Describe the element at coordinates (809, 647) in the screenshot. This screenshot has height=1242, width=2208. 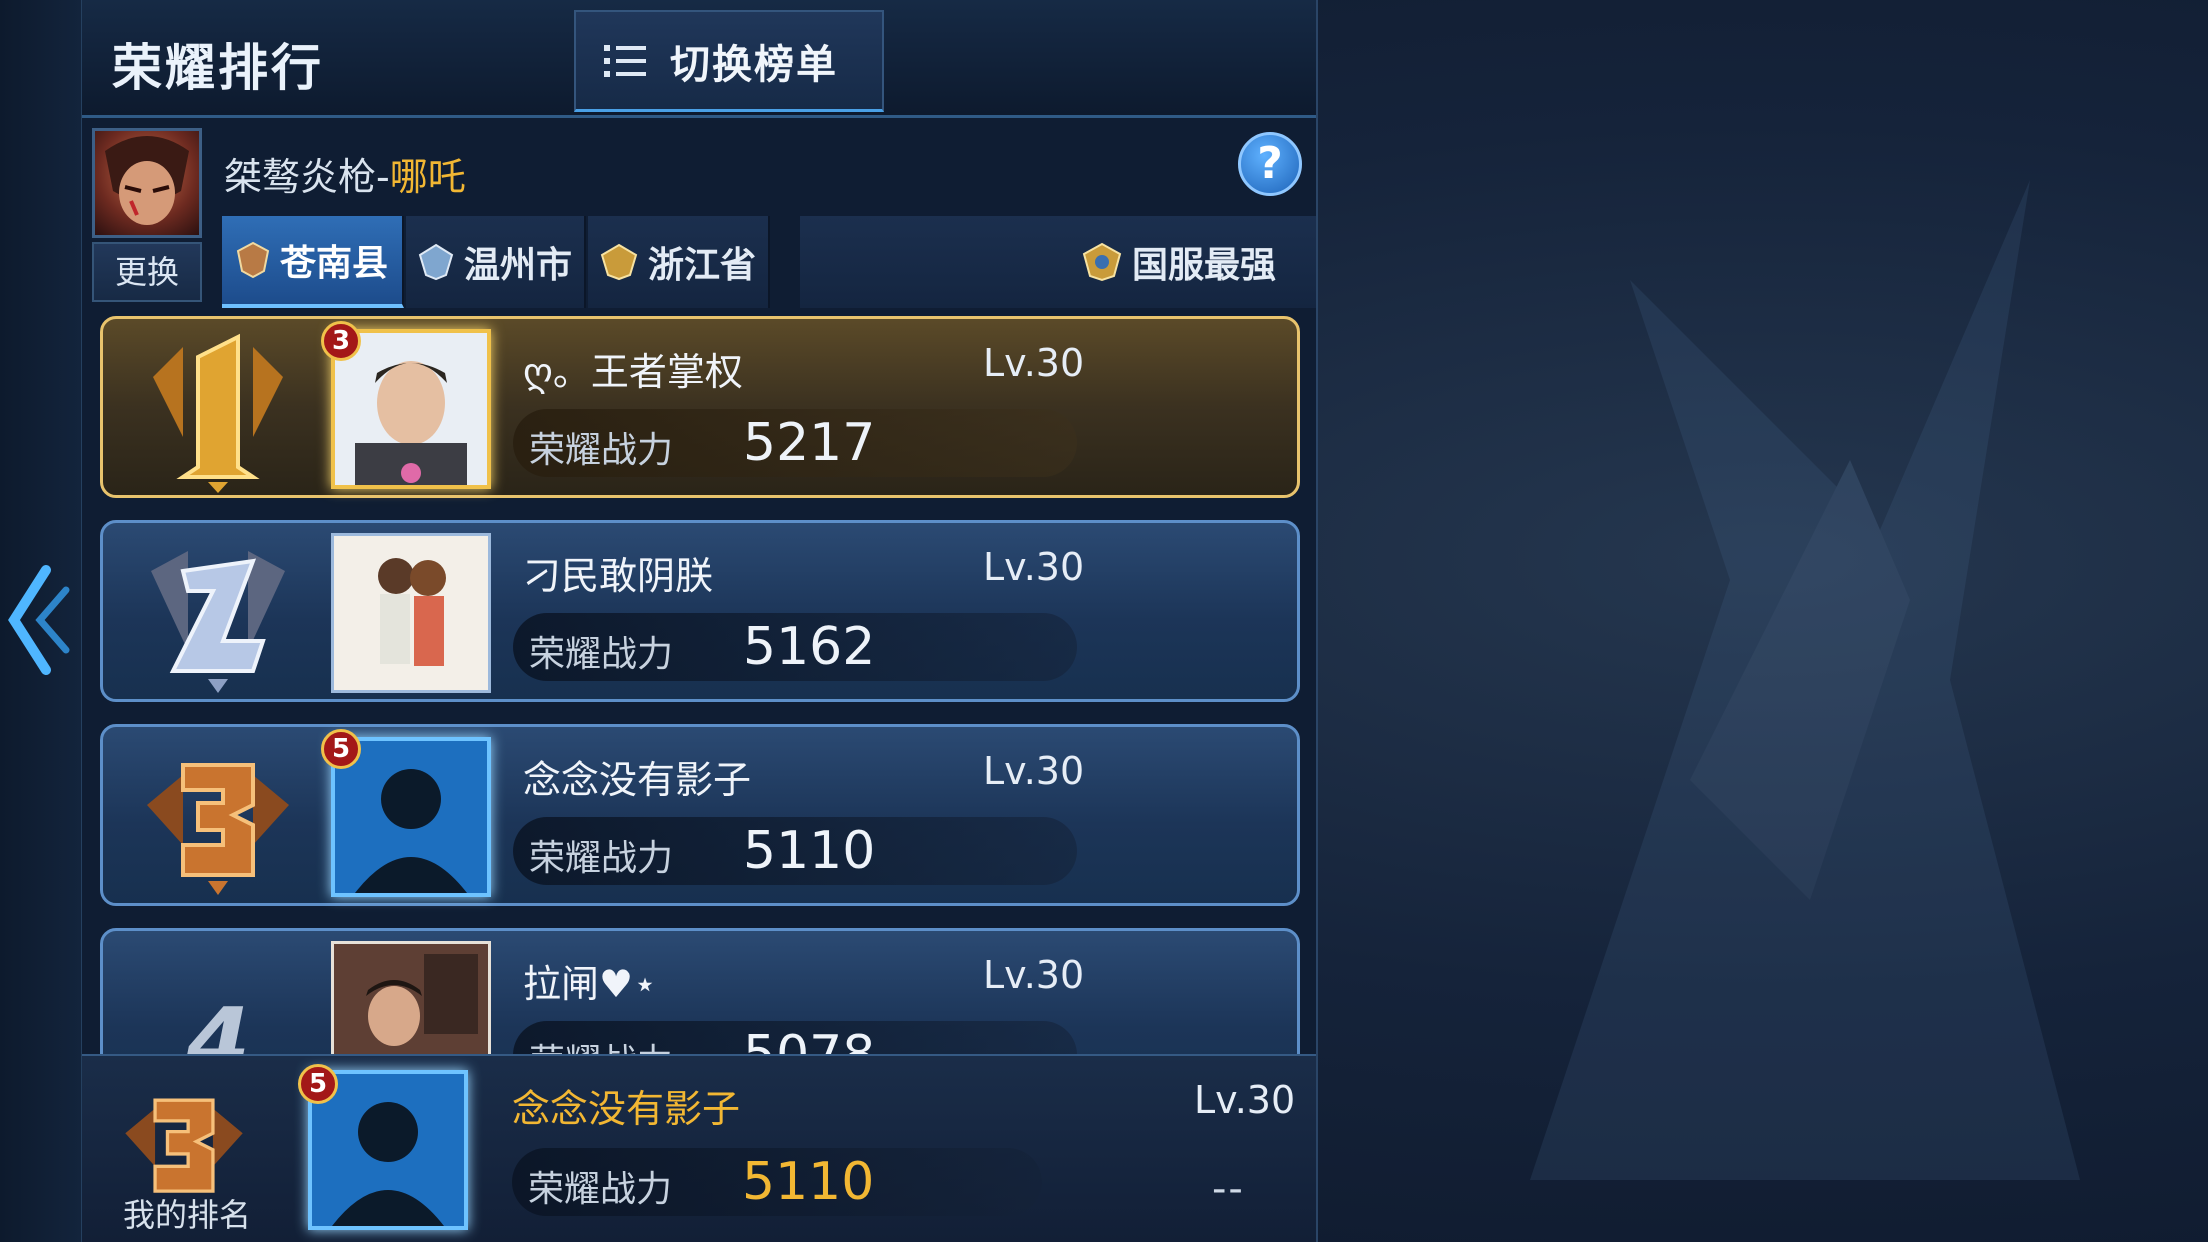
I see `power-value: 5162` at that location.